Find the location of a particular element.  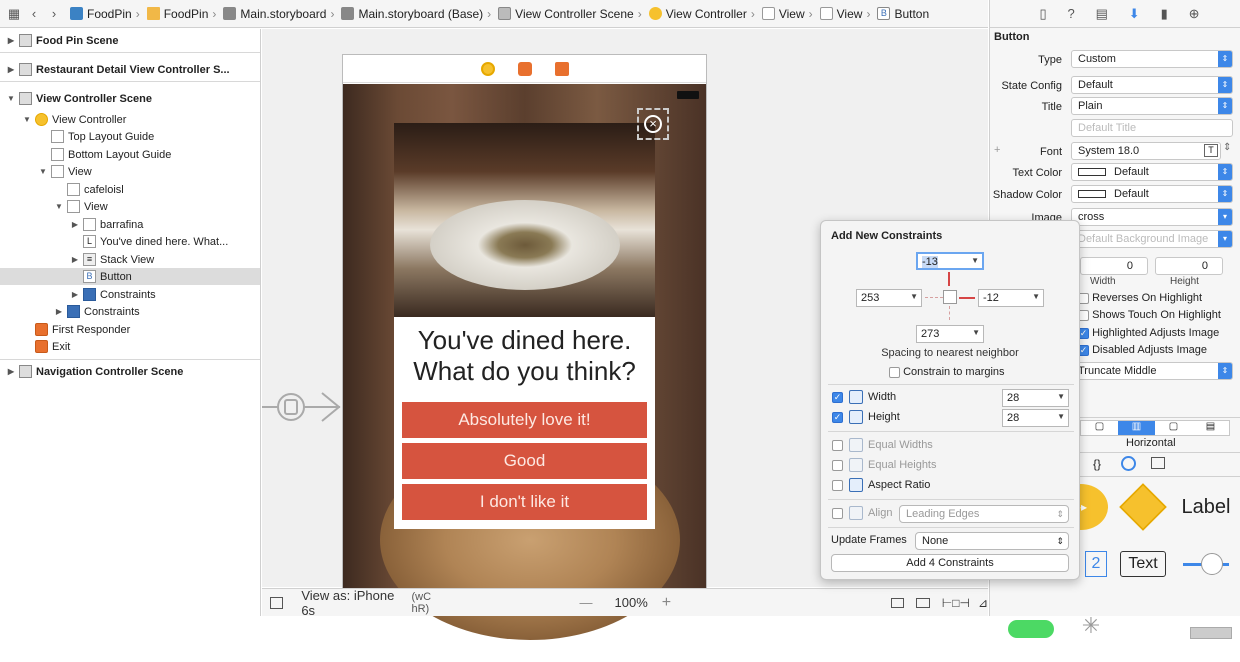

view-as-label: View as: iPhone 6s is located at coordinates (353, 603).